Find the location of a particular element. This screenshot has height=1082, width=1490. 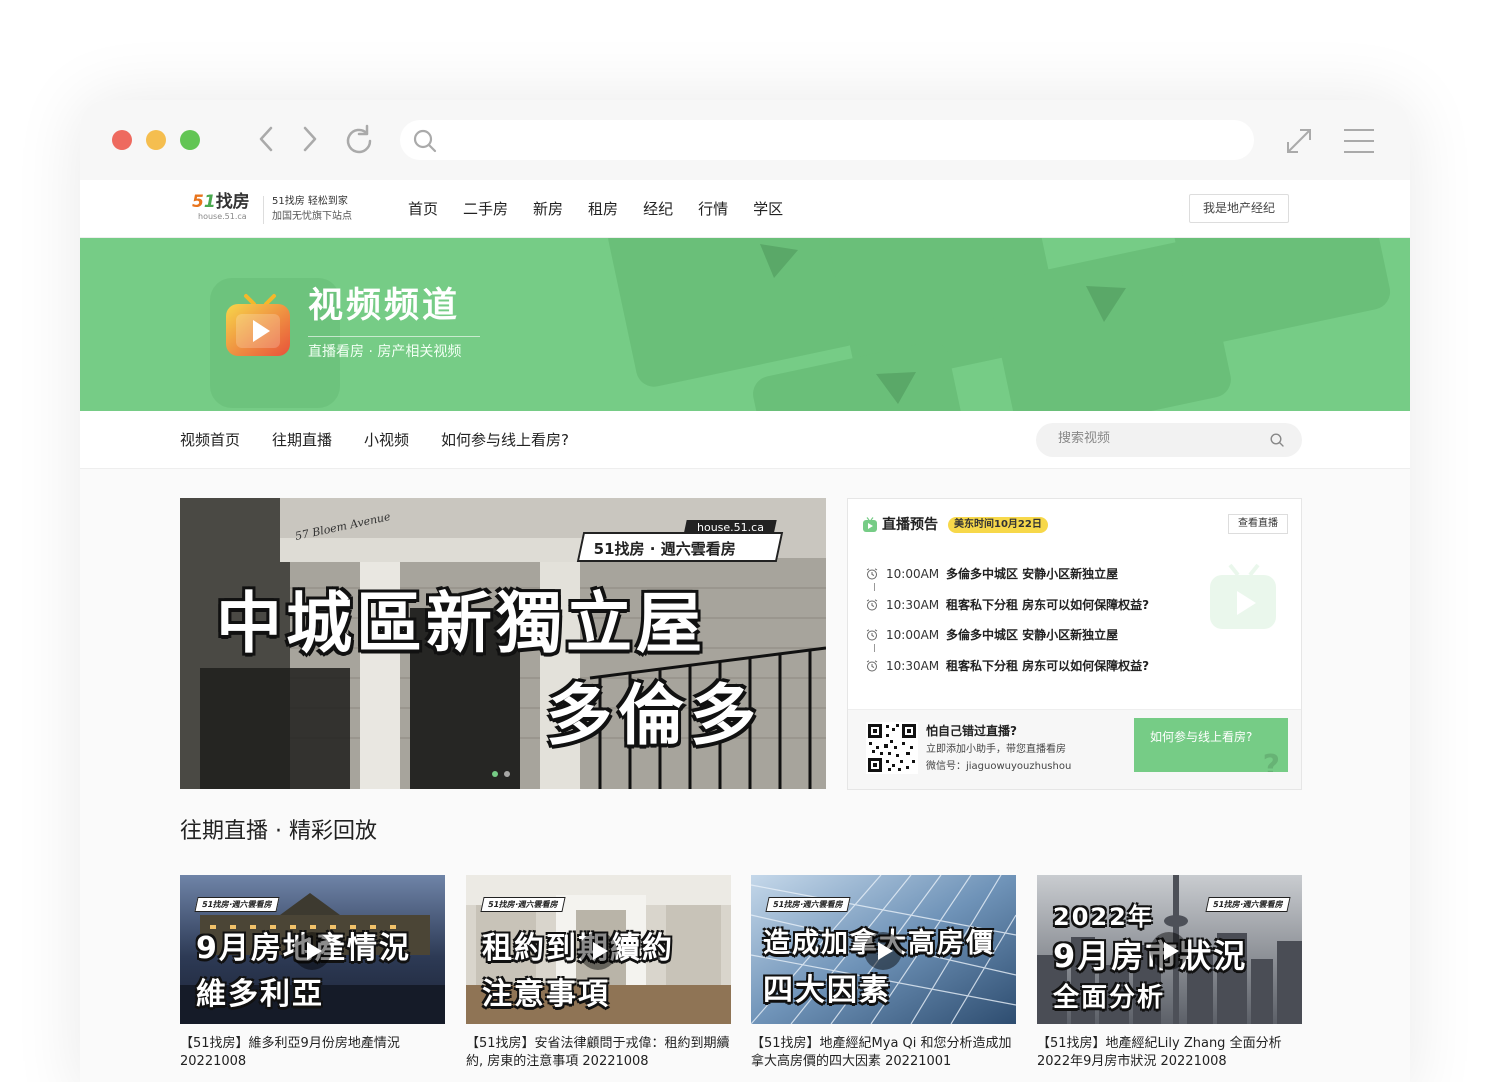

video-search is located at coordinates (1169, 440).